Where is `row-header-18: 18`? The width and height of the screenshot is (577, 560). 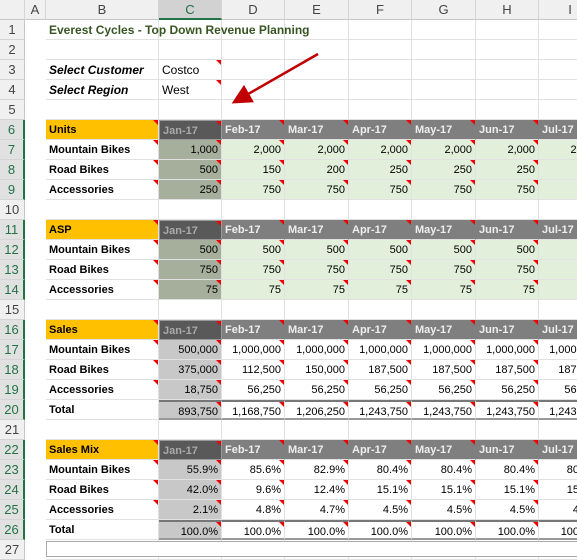
row-header-18: 18 is located at coordinates (12, 370).